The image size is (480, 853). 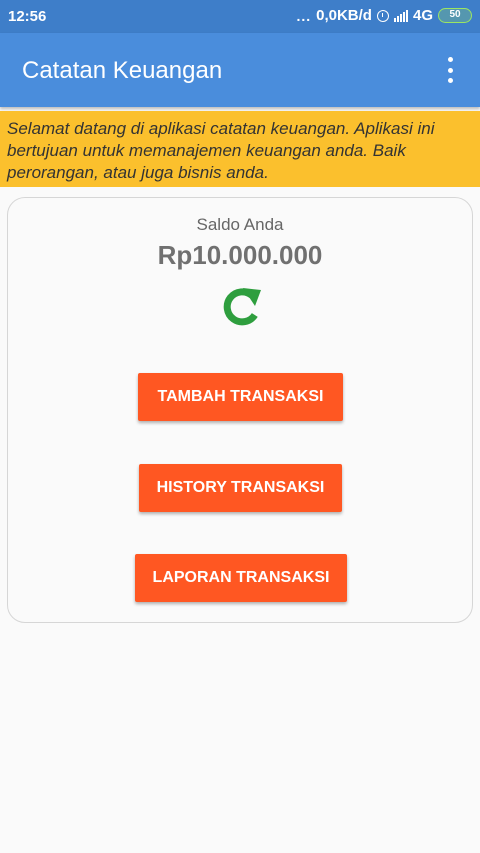 I want to click on refresh-icon, so click(x=241, y=308).